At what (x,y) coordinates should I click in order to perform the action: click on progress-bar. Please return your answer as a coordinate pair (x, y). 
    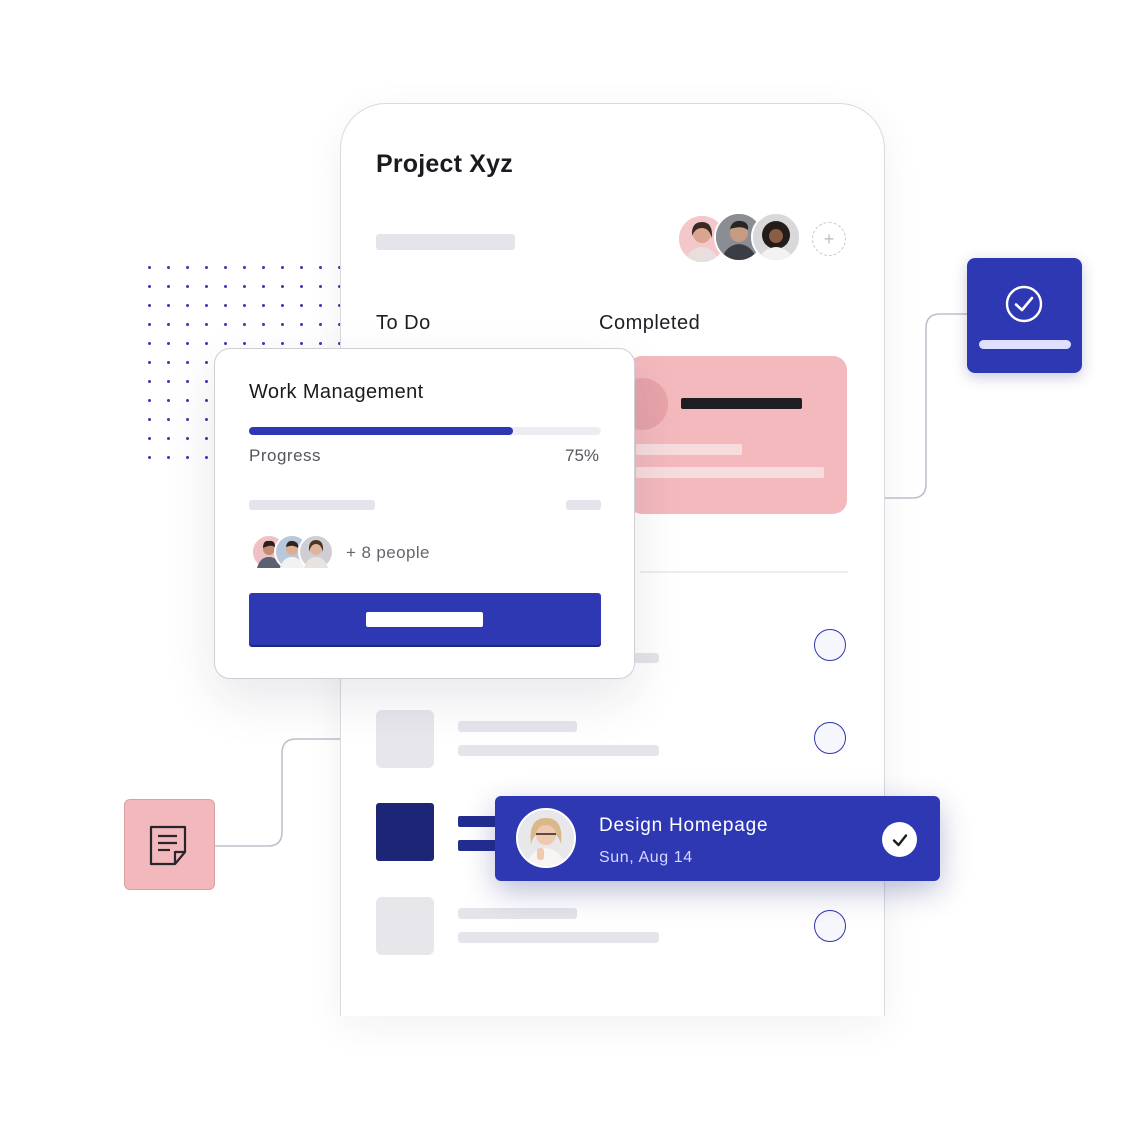
    Looking at the image, I should click on (425, 431).